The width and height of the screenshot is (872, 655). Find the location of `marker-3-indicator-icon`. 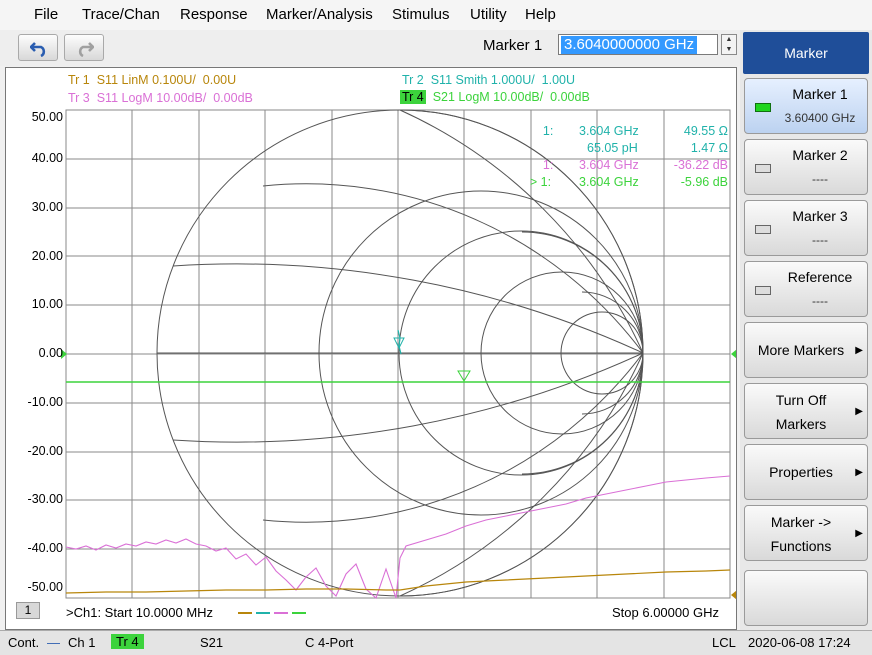

marker-3-indicator-icon is located at coordinates (763, 229).